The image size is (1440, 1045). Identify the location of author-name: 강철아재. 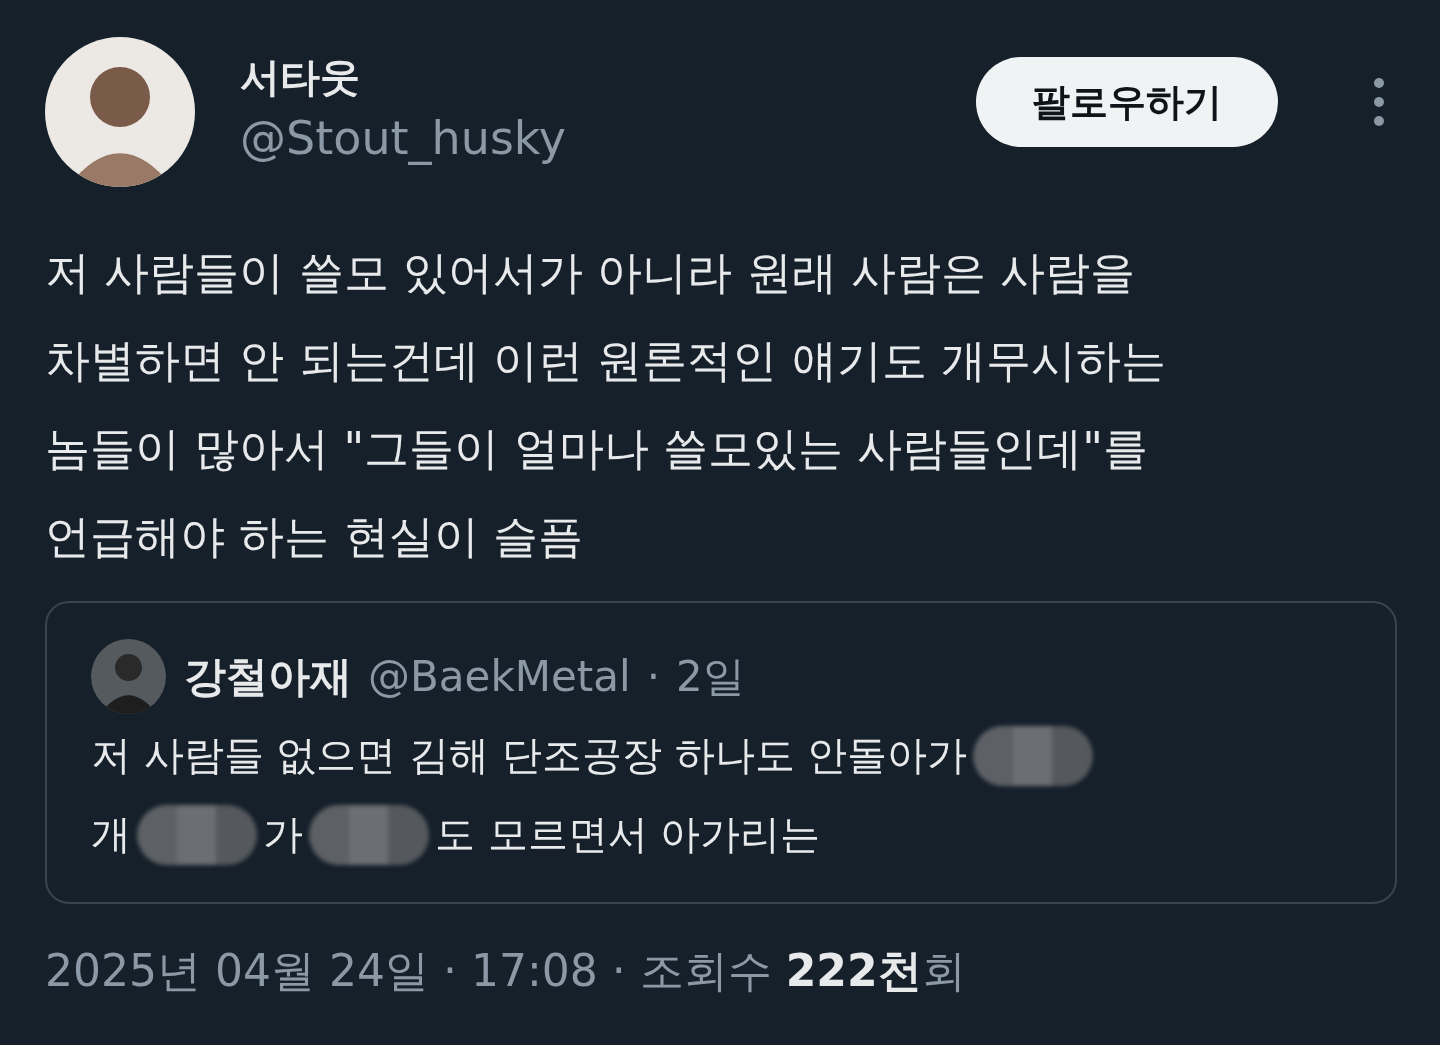
(268, 676).